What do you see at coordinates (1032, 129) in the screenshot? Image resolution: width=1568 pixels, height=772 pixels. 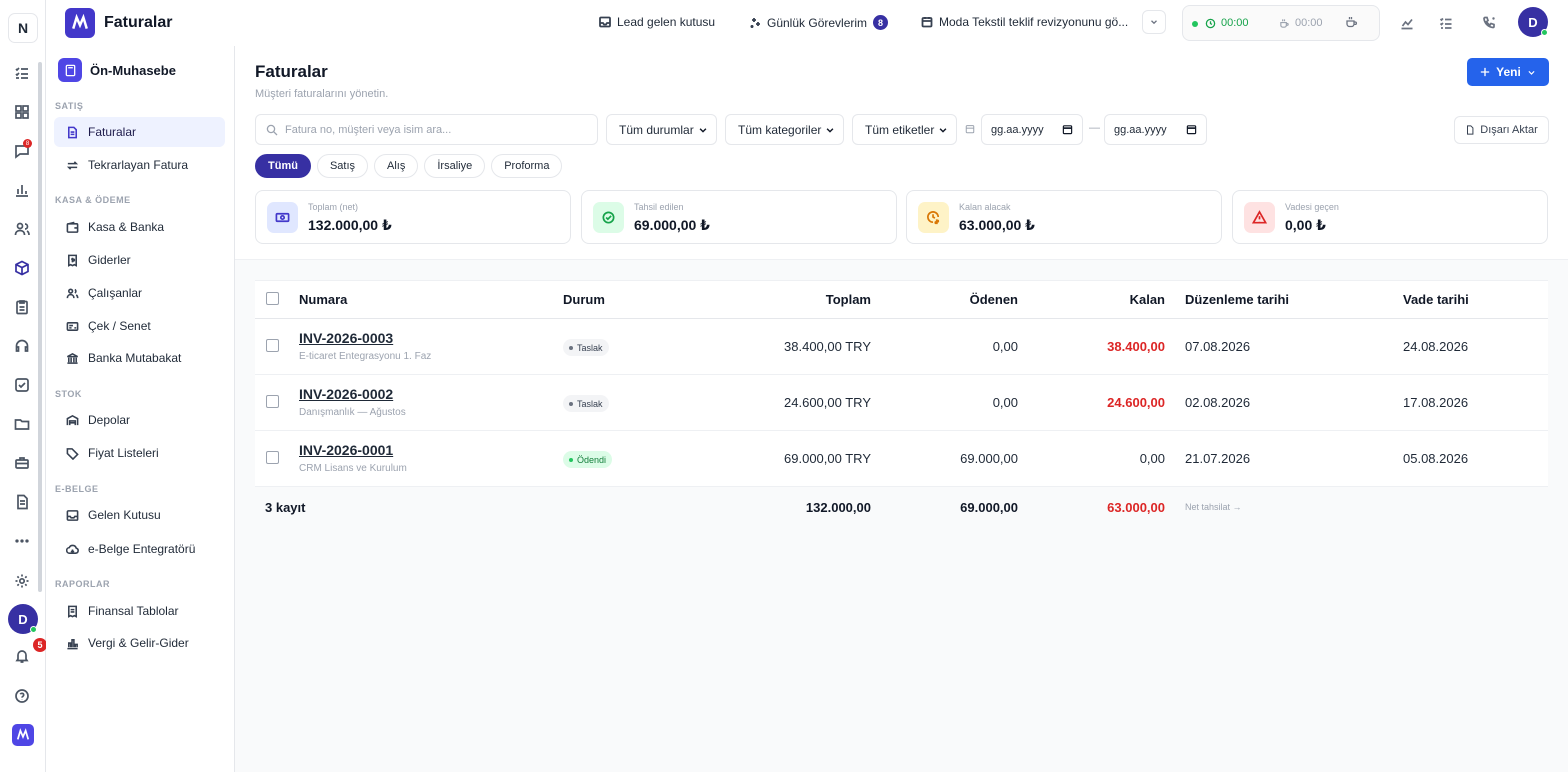 I see `date-from-field: gg.aa.yyyy` at bounding box center [1032, 129].